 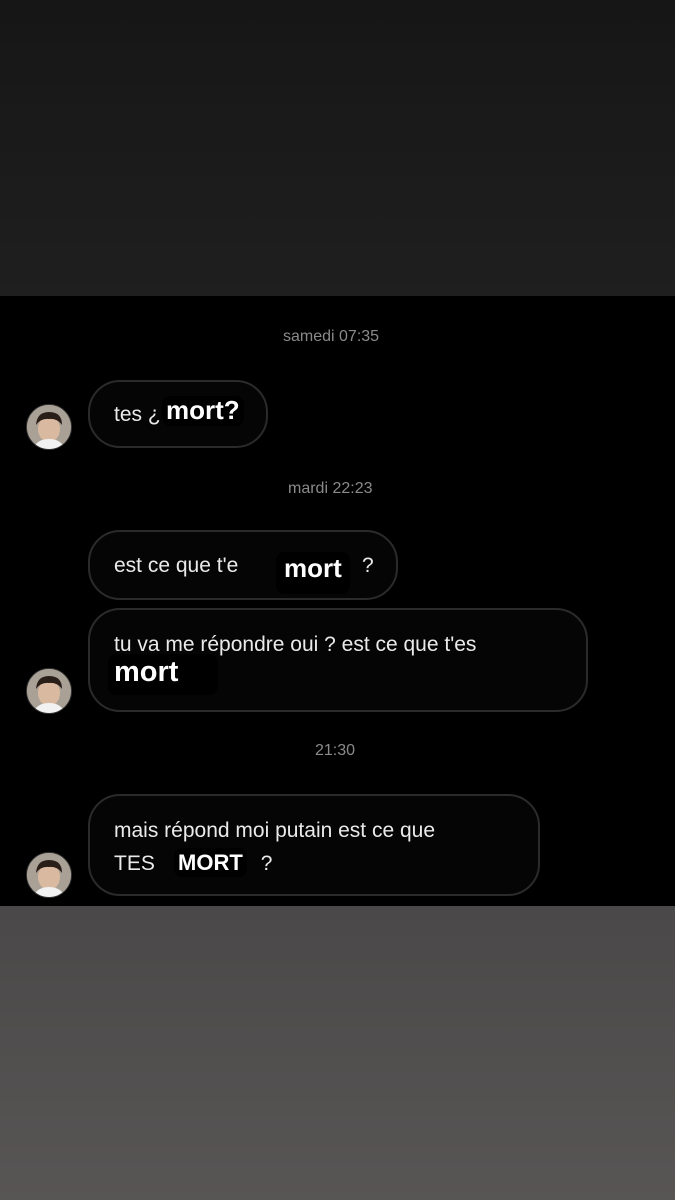 What do you see at coordinates (176, 565) in the screenshot?
I see `message-text: est ce que t'e` at bounding box center [176, 565].